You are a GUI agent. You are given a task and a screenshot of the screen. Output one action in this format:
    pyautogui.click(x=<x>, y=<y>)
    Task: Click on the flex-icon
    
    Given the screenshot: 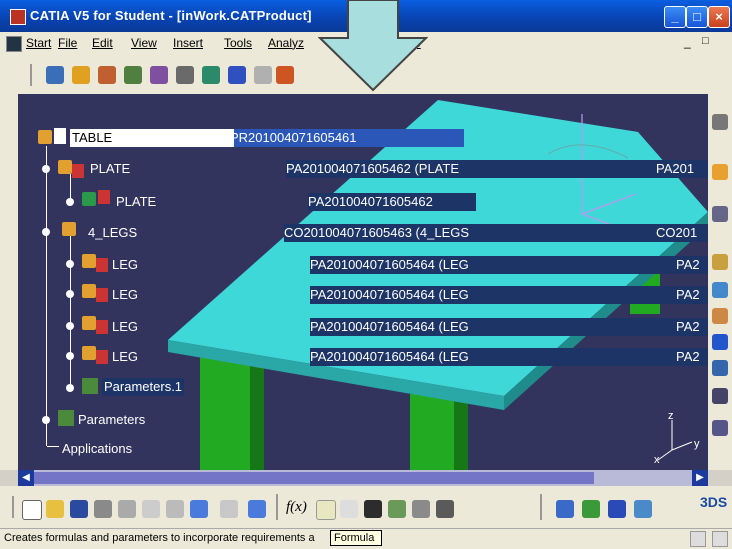 What is the action you would take?
    pyautogui.click(x=237, y=75)
    